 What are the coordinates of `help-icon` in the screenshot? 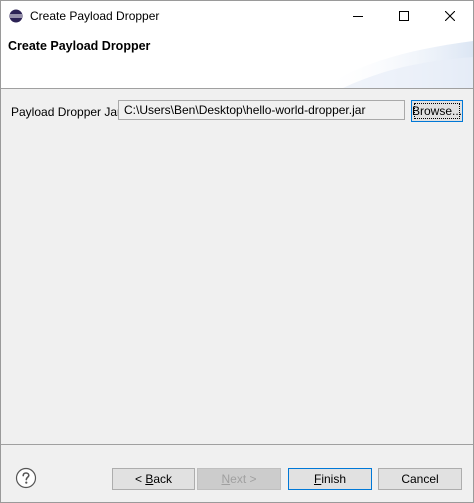 It's located at (26, 478).